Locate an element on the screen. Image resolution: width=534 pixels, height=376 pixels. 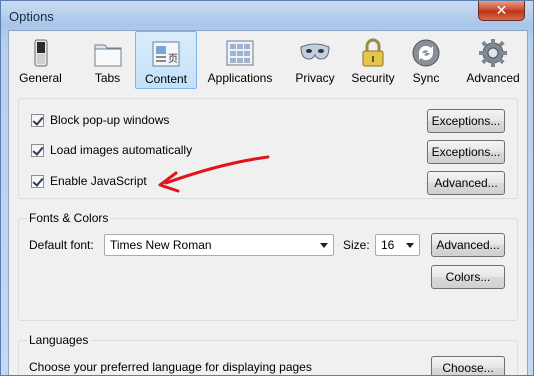
switch-icon is located at coordinates (40, 53).